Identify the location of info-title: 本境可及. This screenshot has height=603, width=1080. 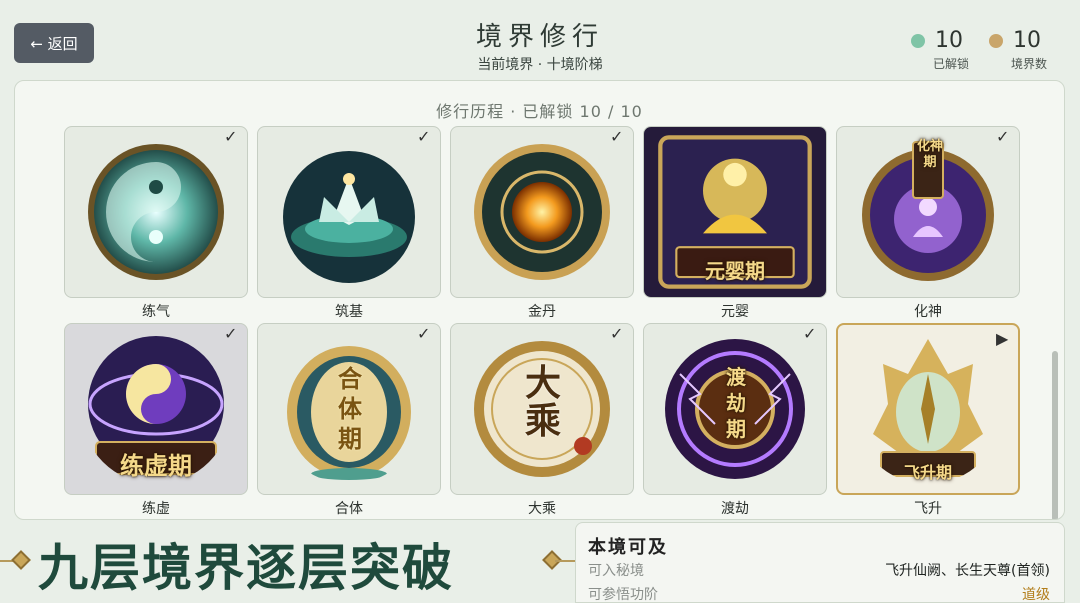
(628, 547).